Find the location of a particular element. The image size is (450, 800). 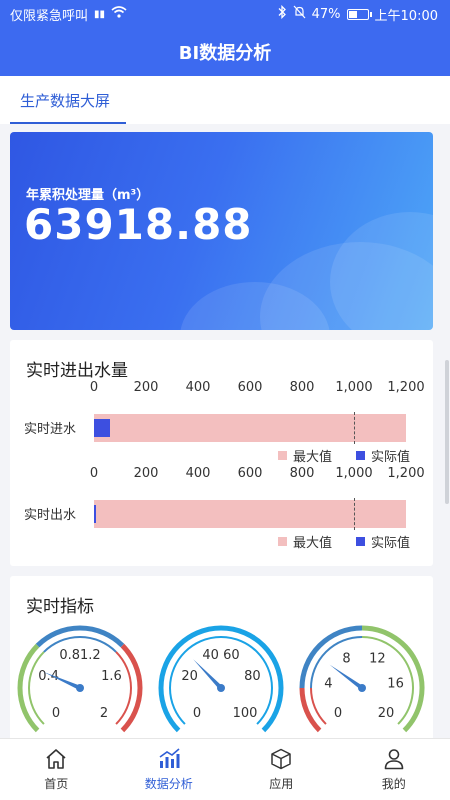

gauge-tick-label: 16 is located at coordinates (395, 684).